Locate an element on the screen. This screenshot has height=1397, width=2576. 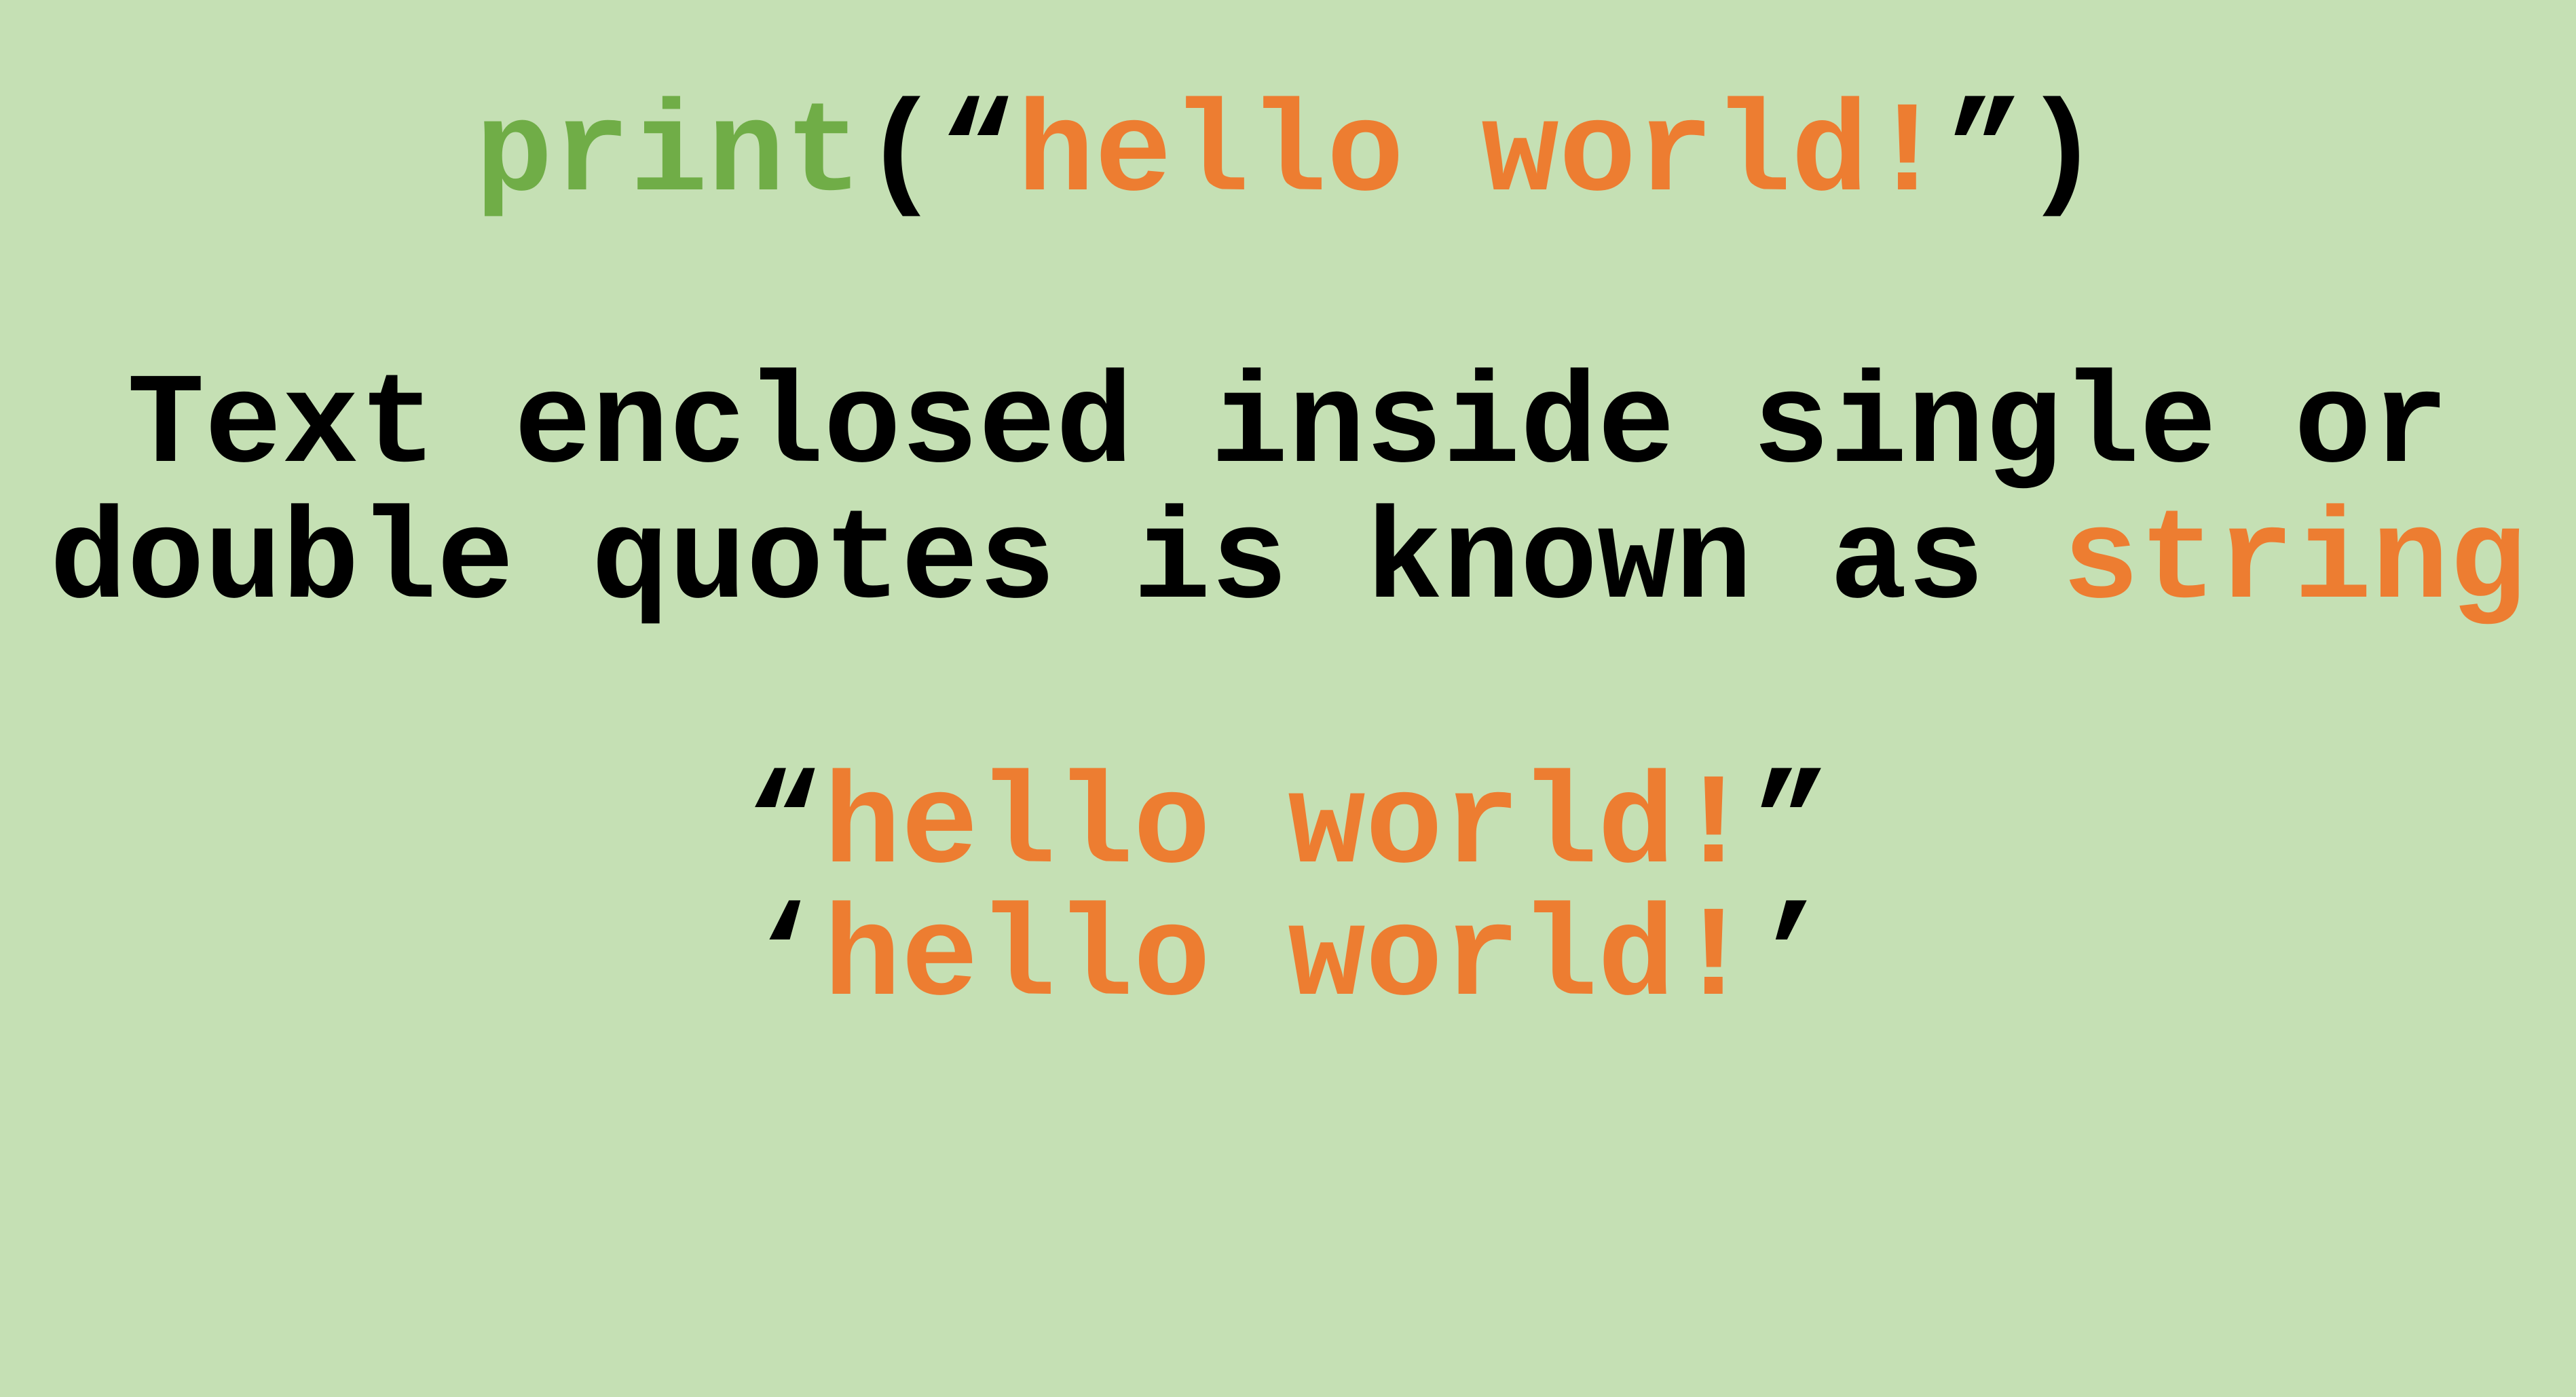
close-quote-paren: ”) is located at coordinates (2023, 156).